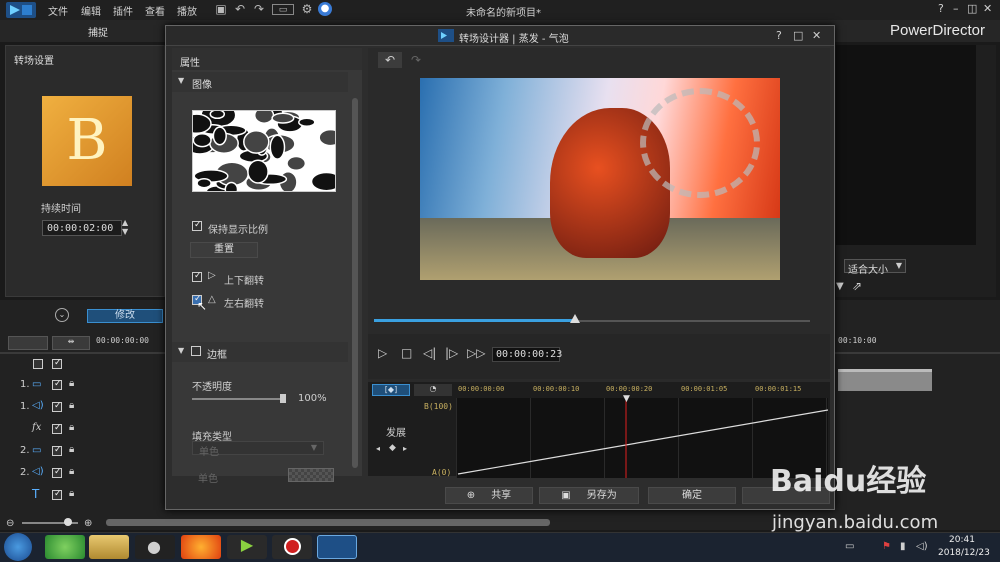 The image size is (1000, 562). What do you see at coordinates (98, 31) in the screenshot?
I see `tab-capture: 捕捉` at bounding box center [98, 31].